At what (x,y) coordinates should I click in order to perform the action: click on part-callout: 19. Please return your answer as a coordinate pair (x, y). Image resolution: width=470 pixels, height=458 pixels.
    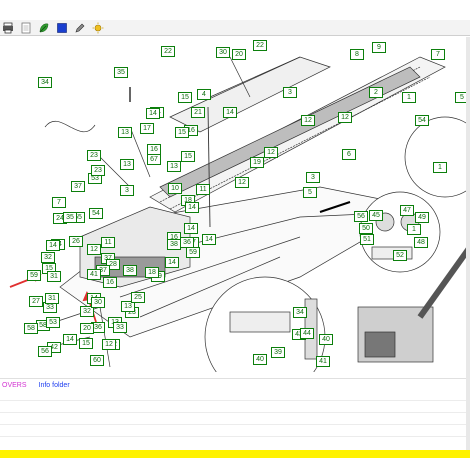
    Looking at the image, I should click on (257, 162).